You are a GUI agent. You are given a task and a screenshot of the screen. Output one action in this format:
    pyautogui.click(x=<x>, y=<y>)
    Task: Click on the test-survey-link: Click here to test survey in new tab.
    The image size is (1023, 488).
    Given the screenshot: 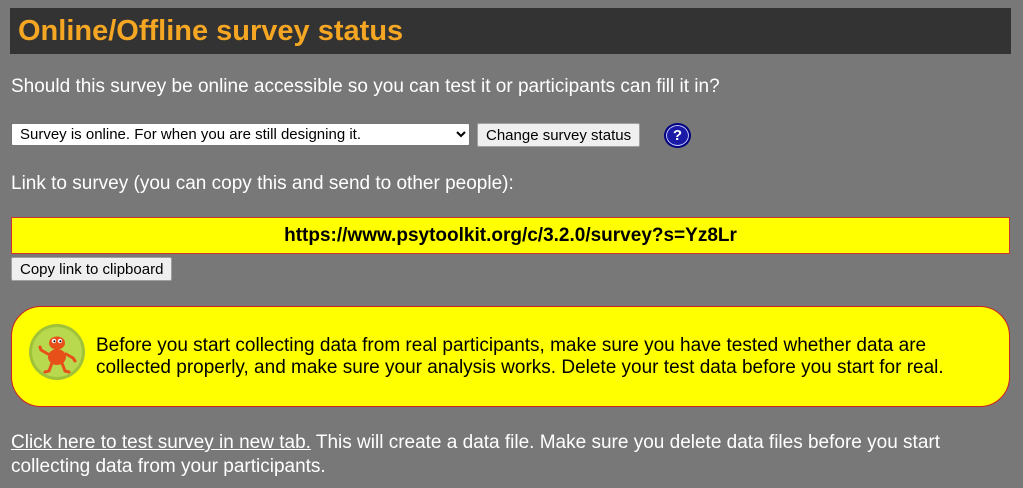 What is the action you would take?
    pyautogui.click(x=161, y=442)
    